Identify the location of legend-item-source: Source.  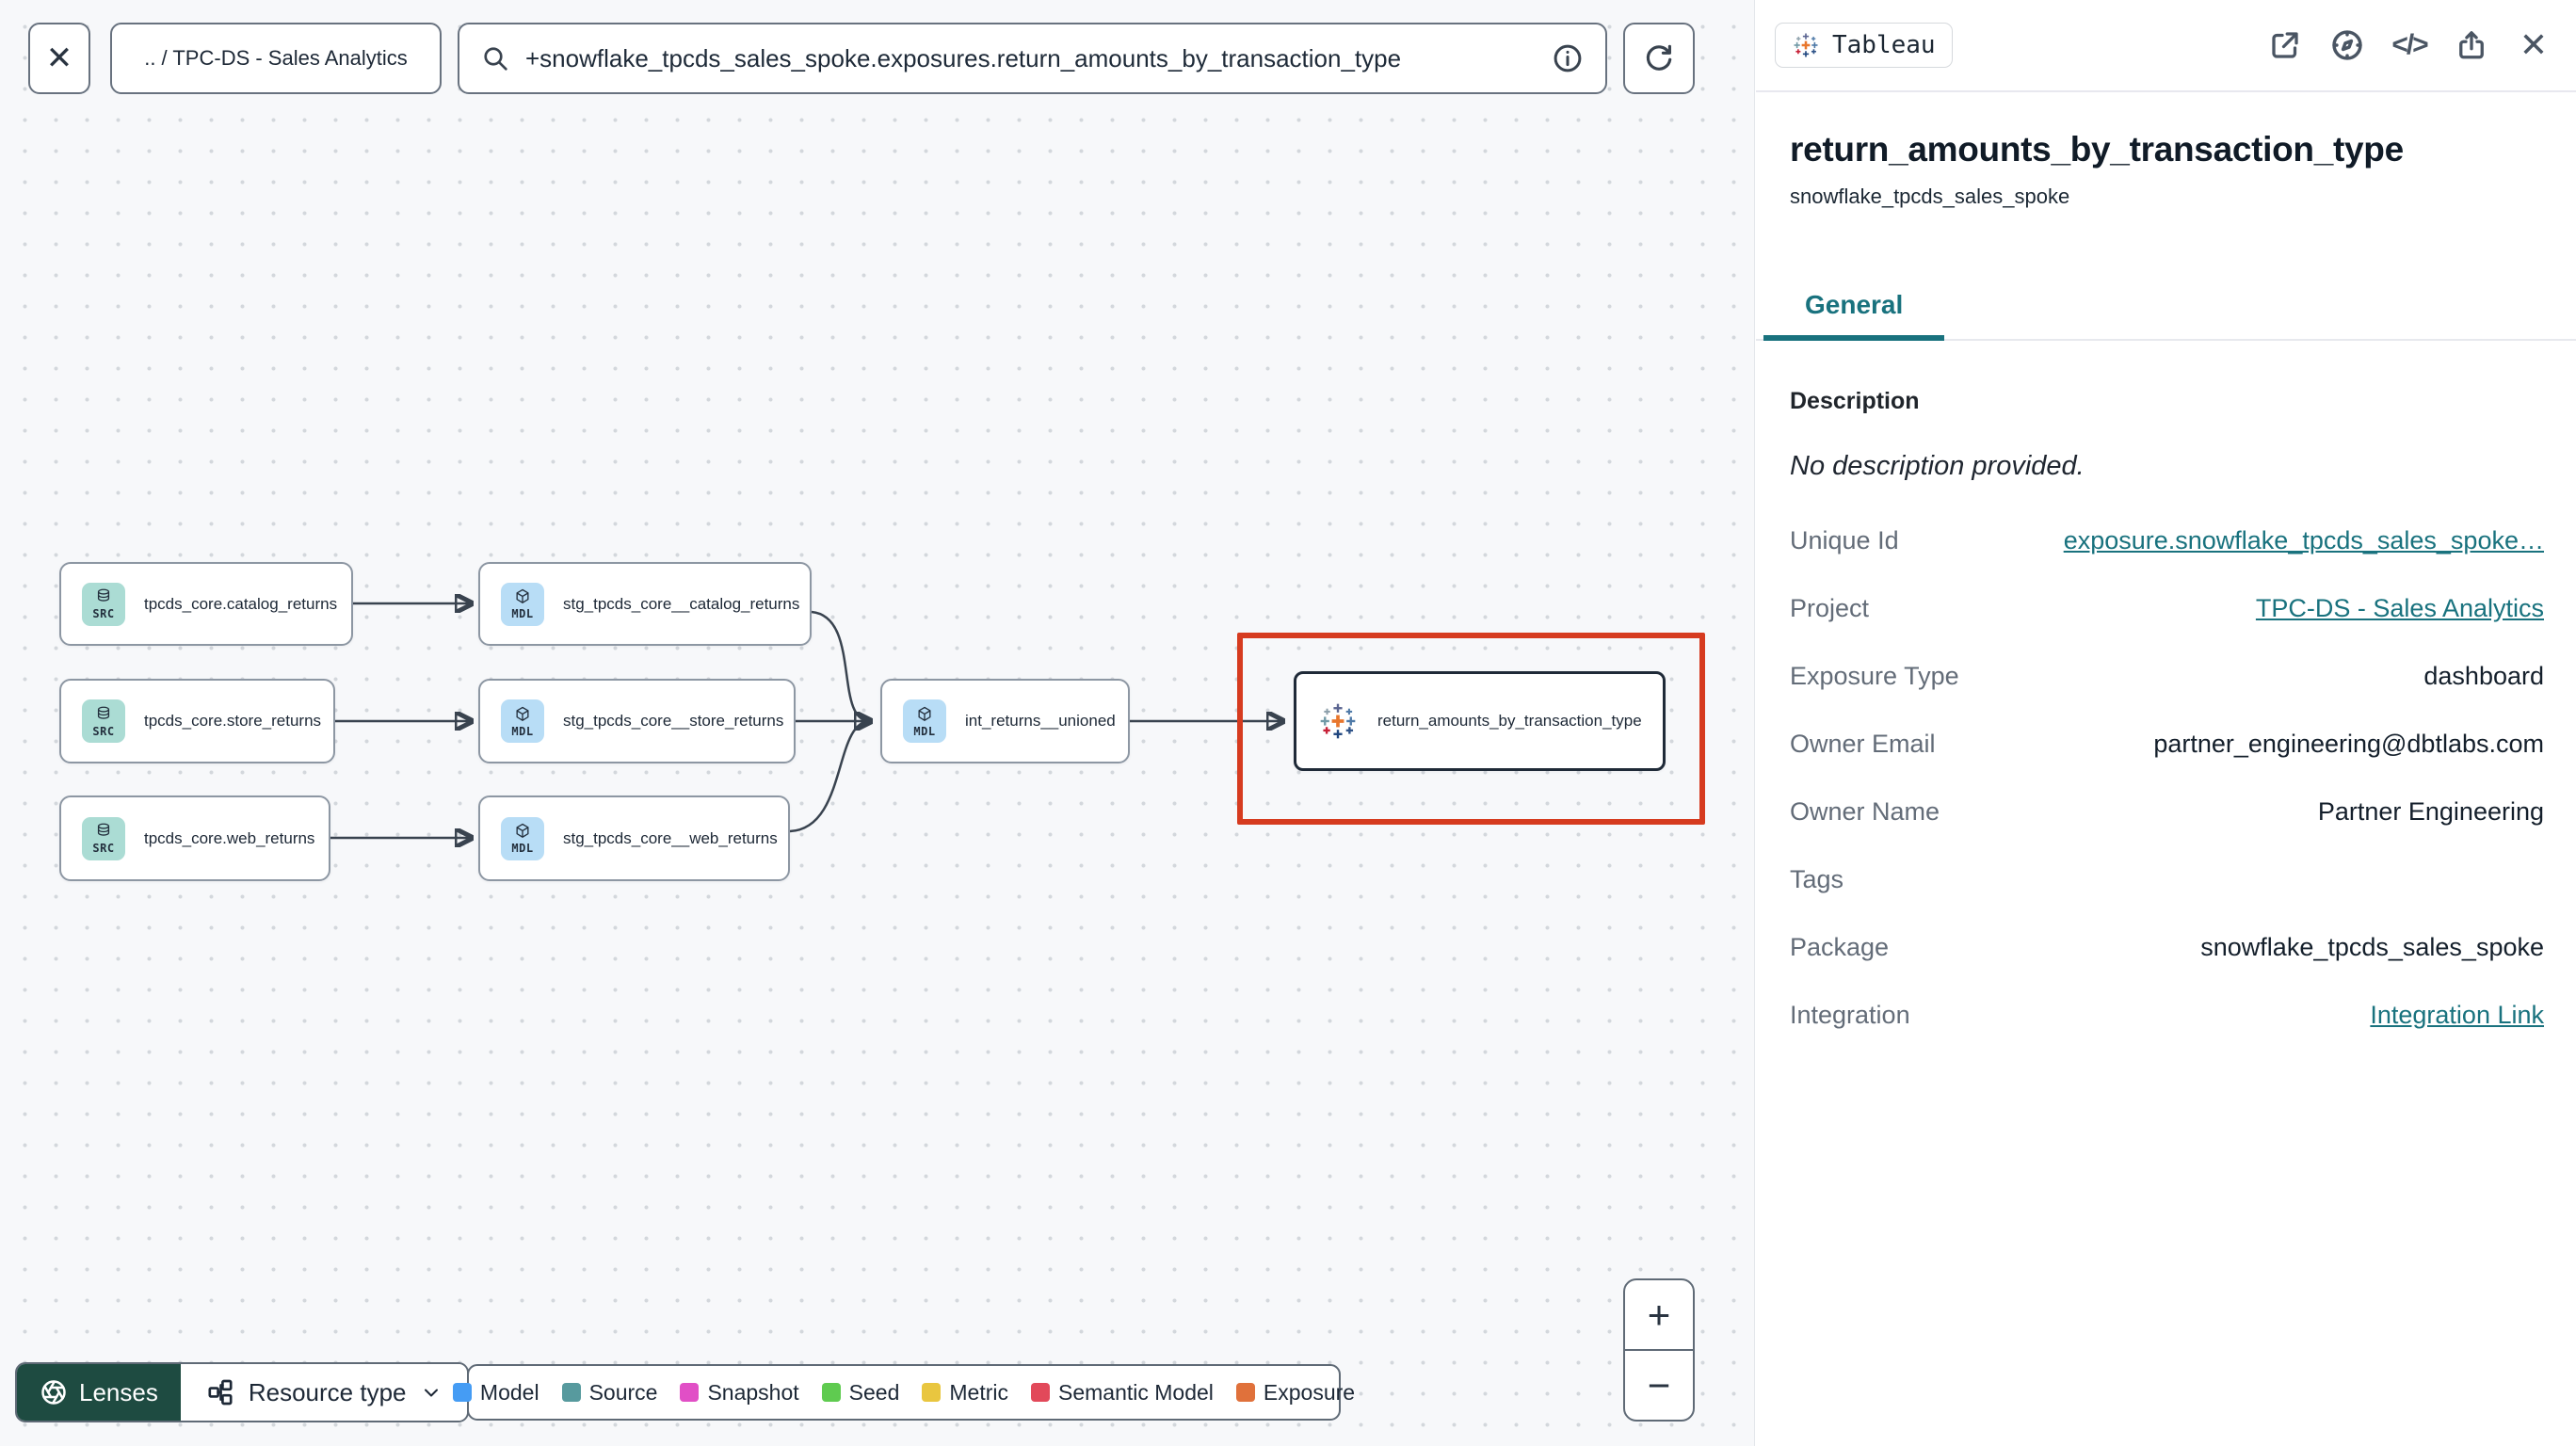
(609, 1393).